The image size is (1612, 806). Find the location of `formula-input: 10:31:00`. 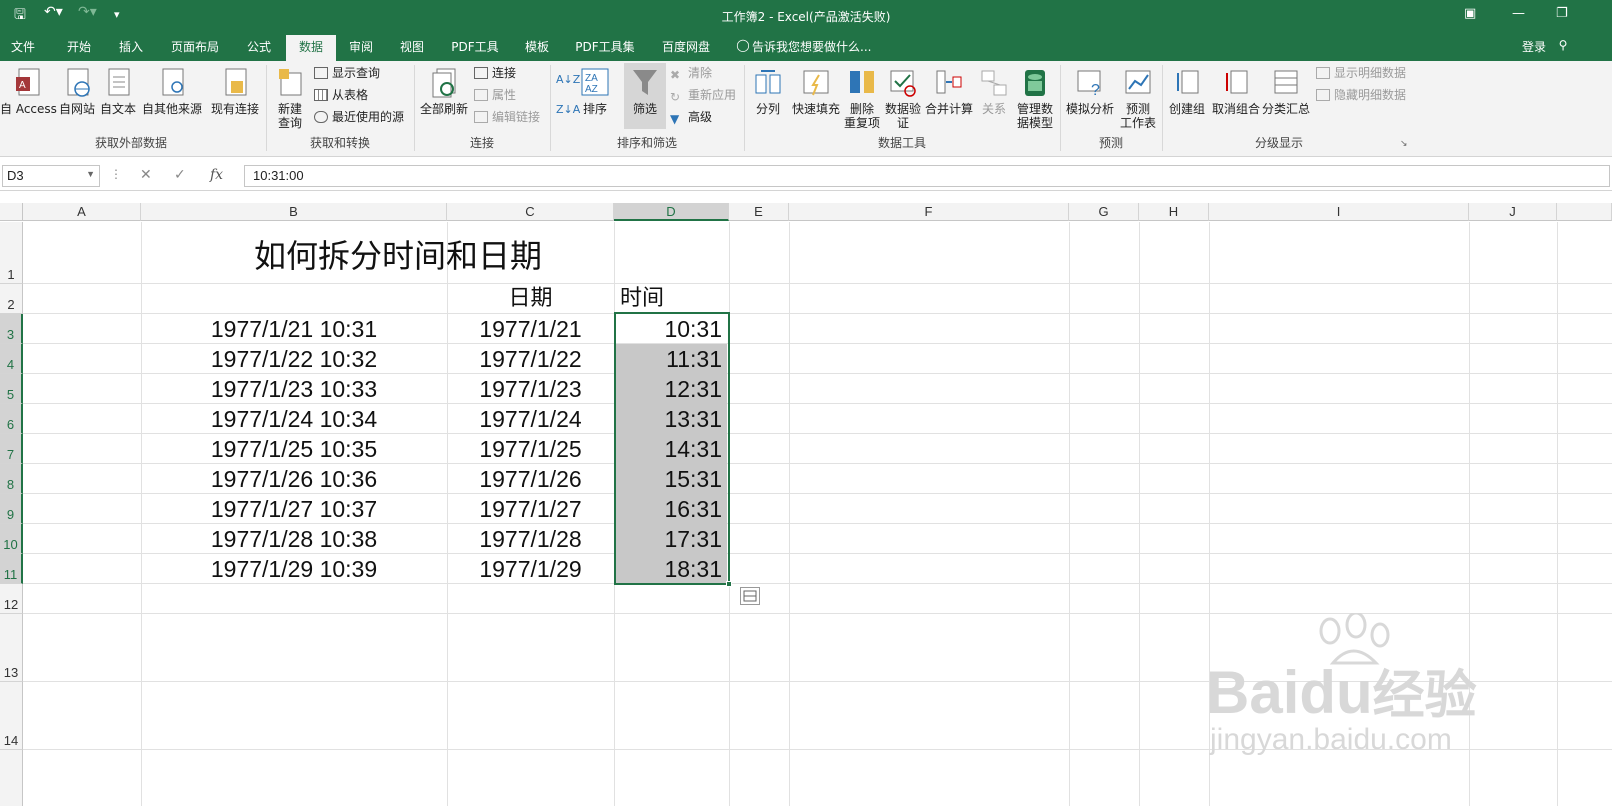

formula-input: 10:31:00 is located at coordinates (927, 176).